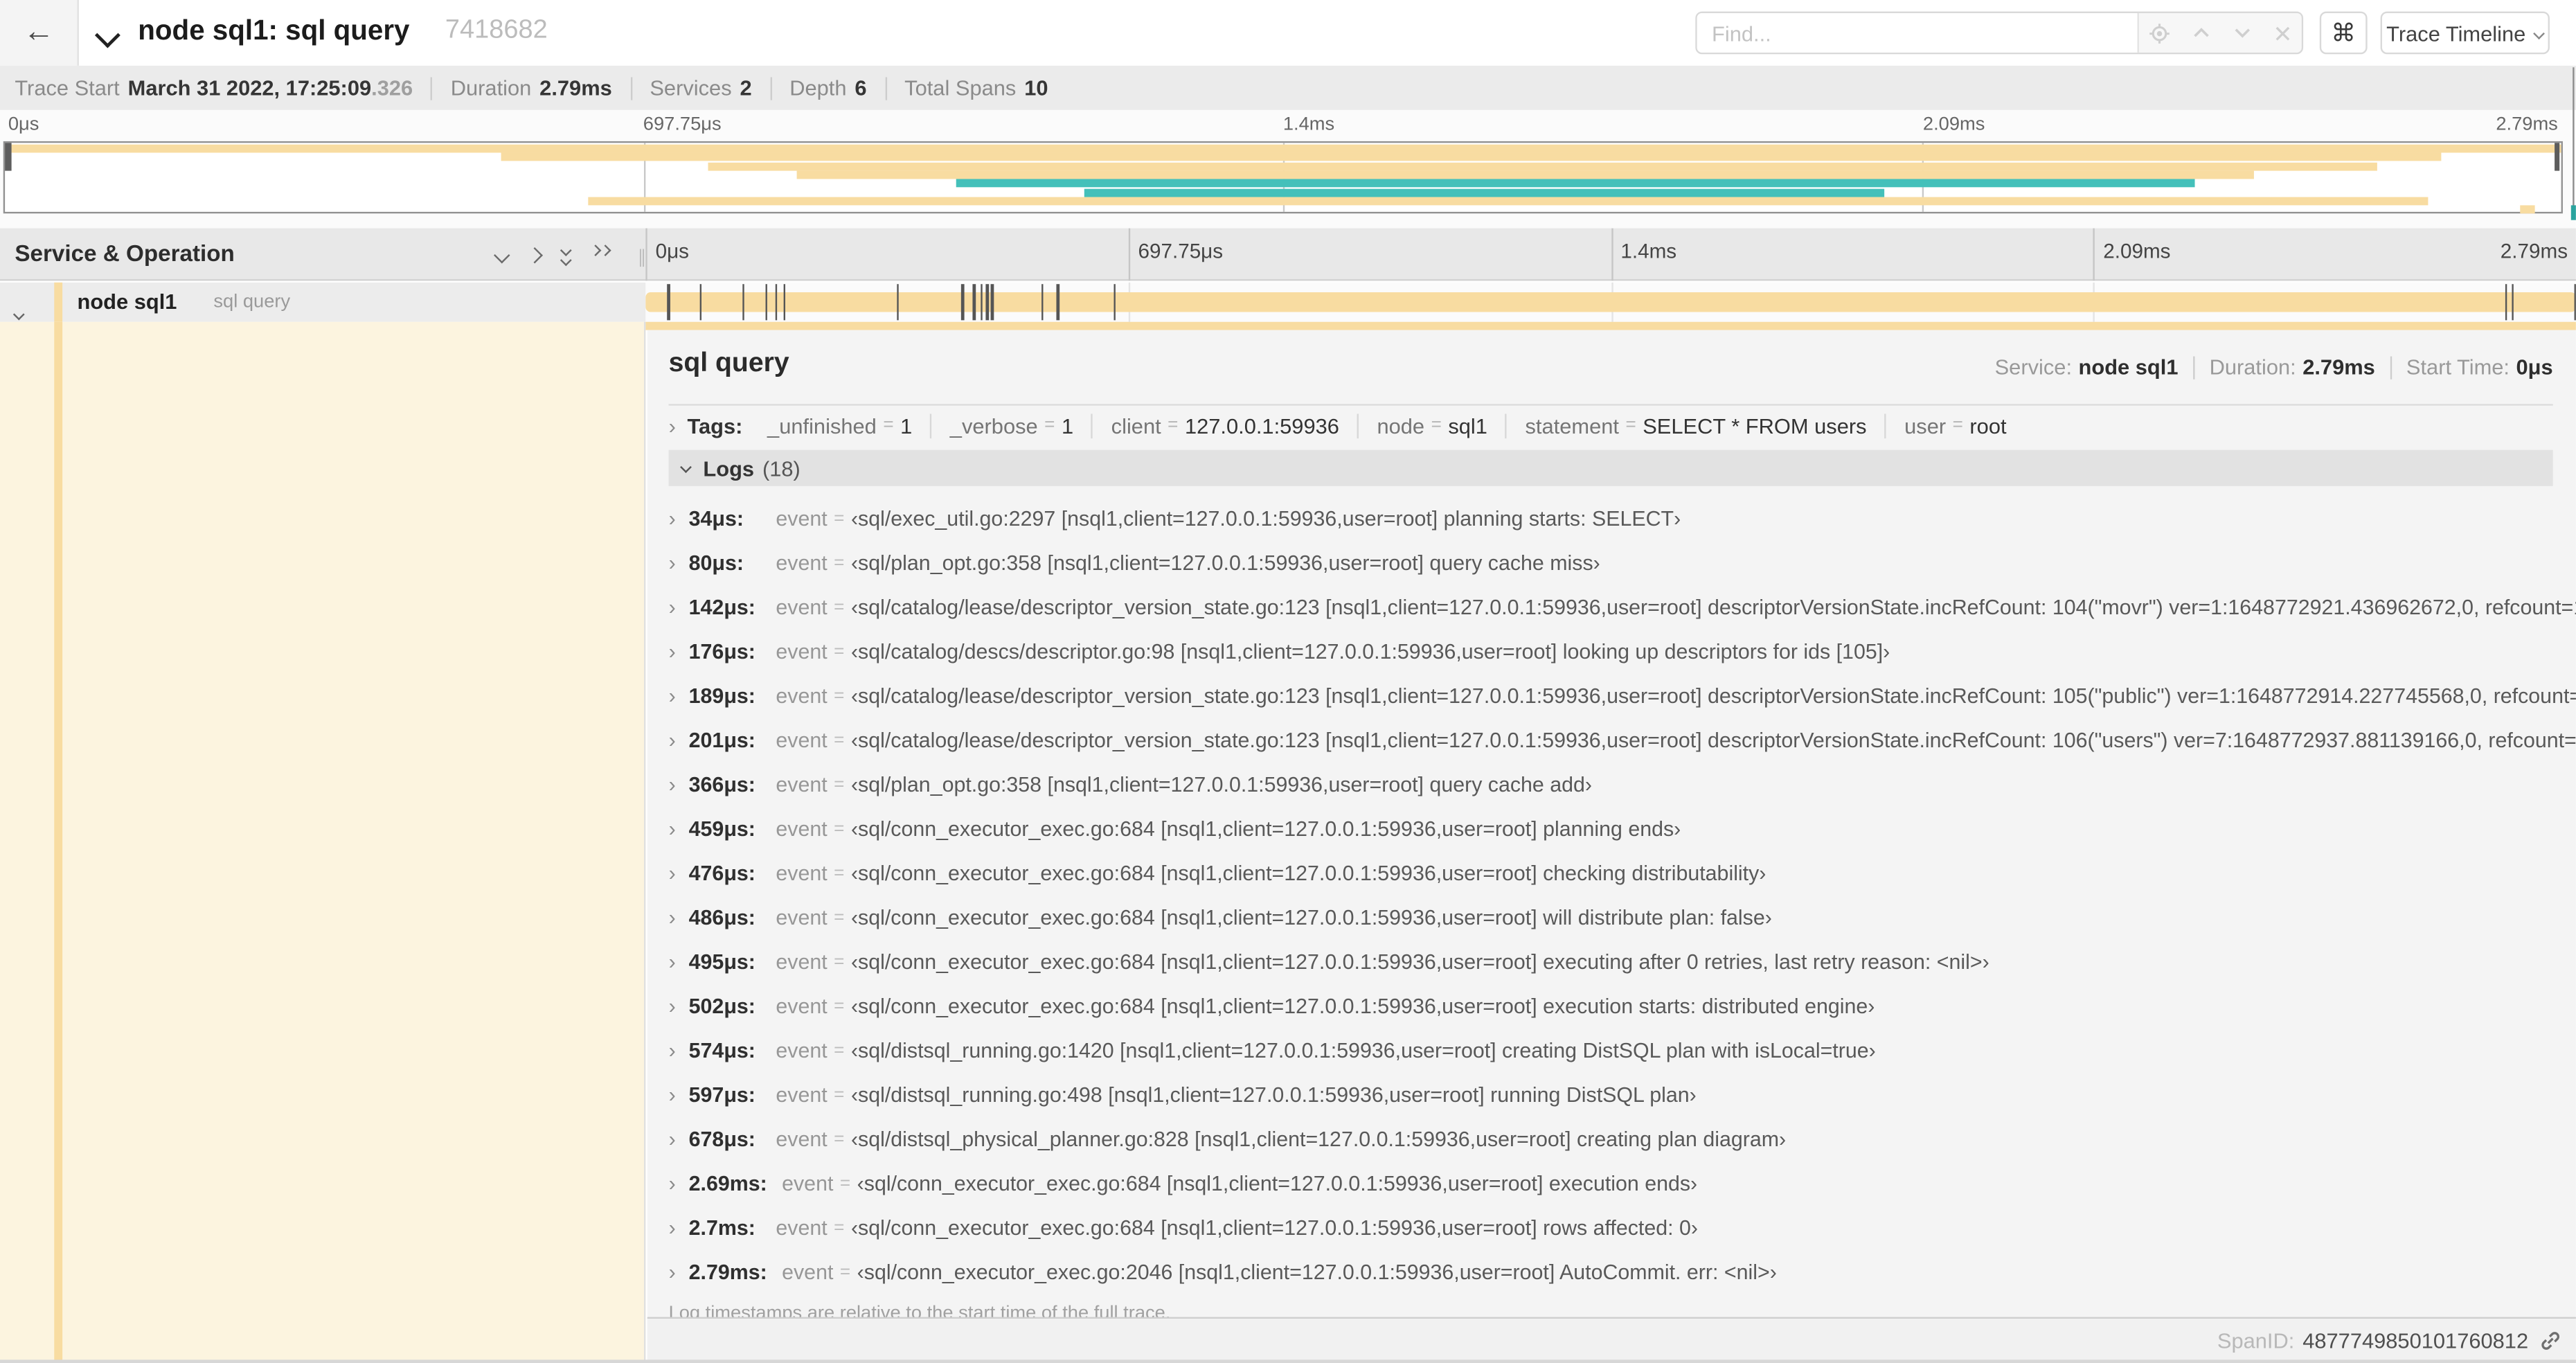 This screenshot has width=2576, height=1363. What do you see at coordinates (721, 696) in the screenshot?
I see `log-timestamp: 189μs:` at bounding box center [721, 696].